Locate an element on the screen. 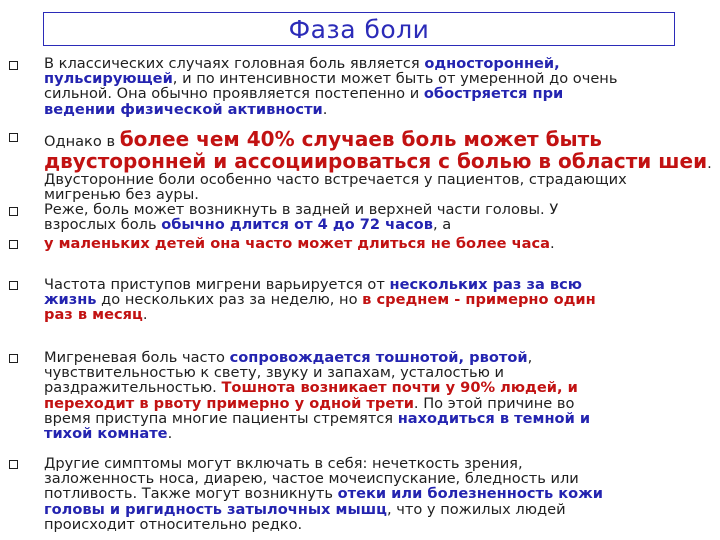  slide-title: Фаза боли is located at coordinates (359, 29).